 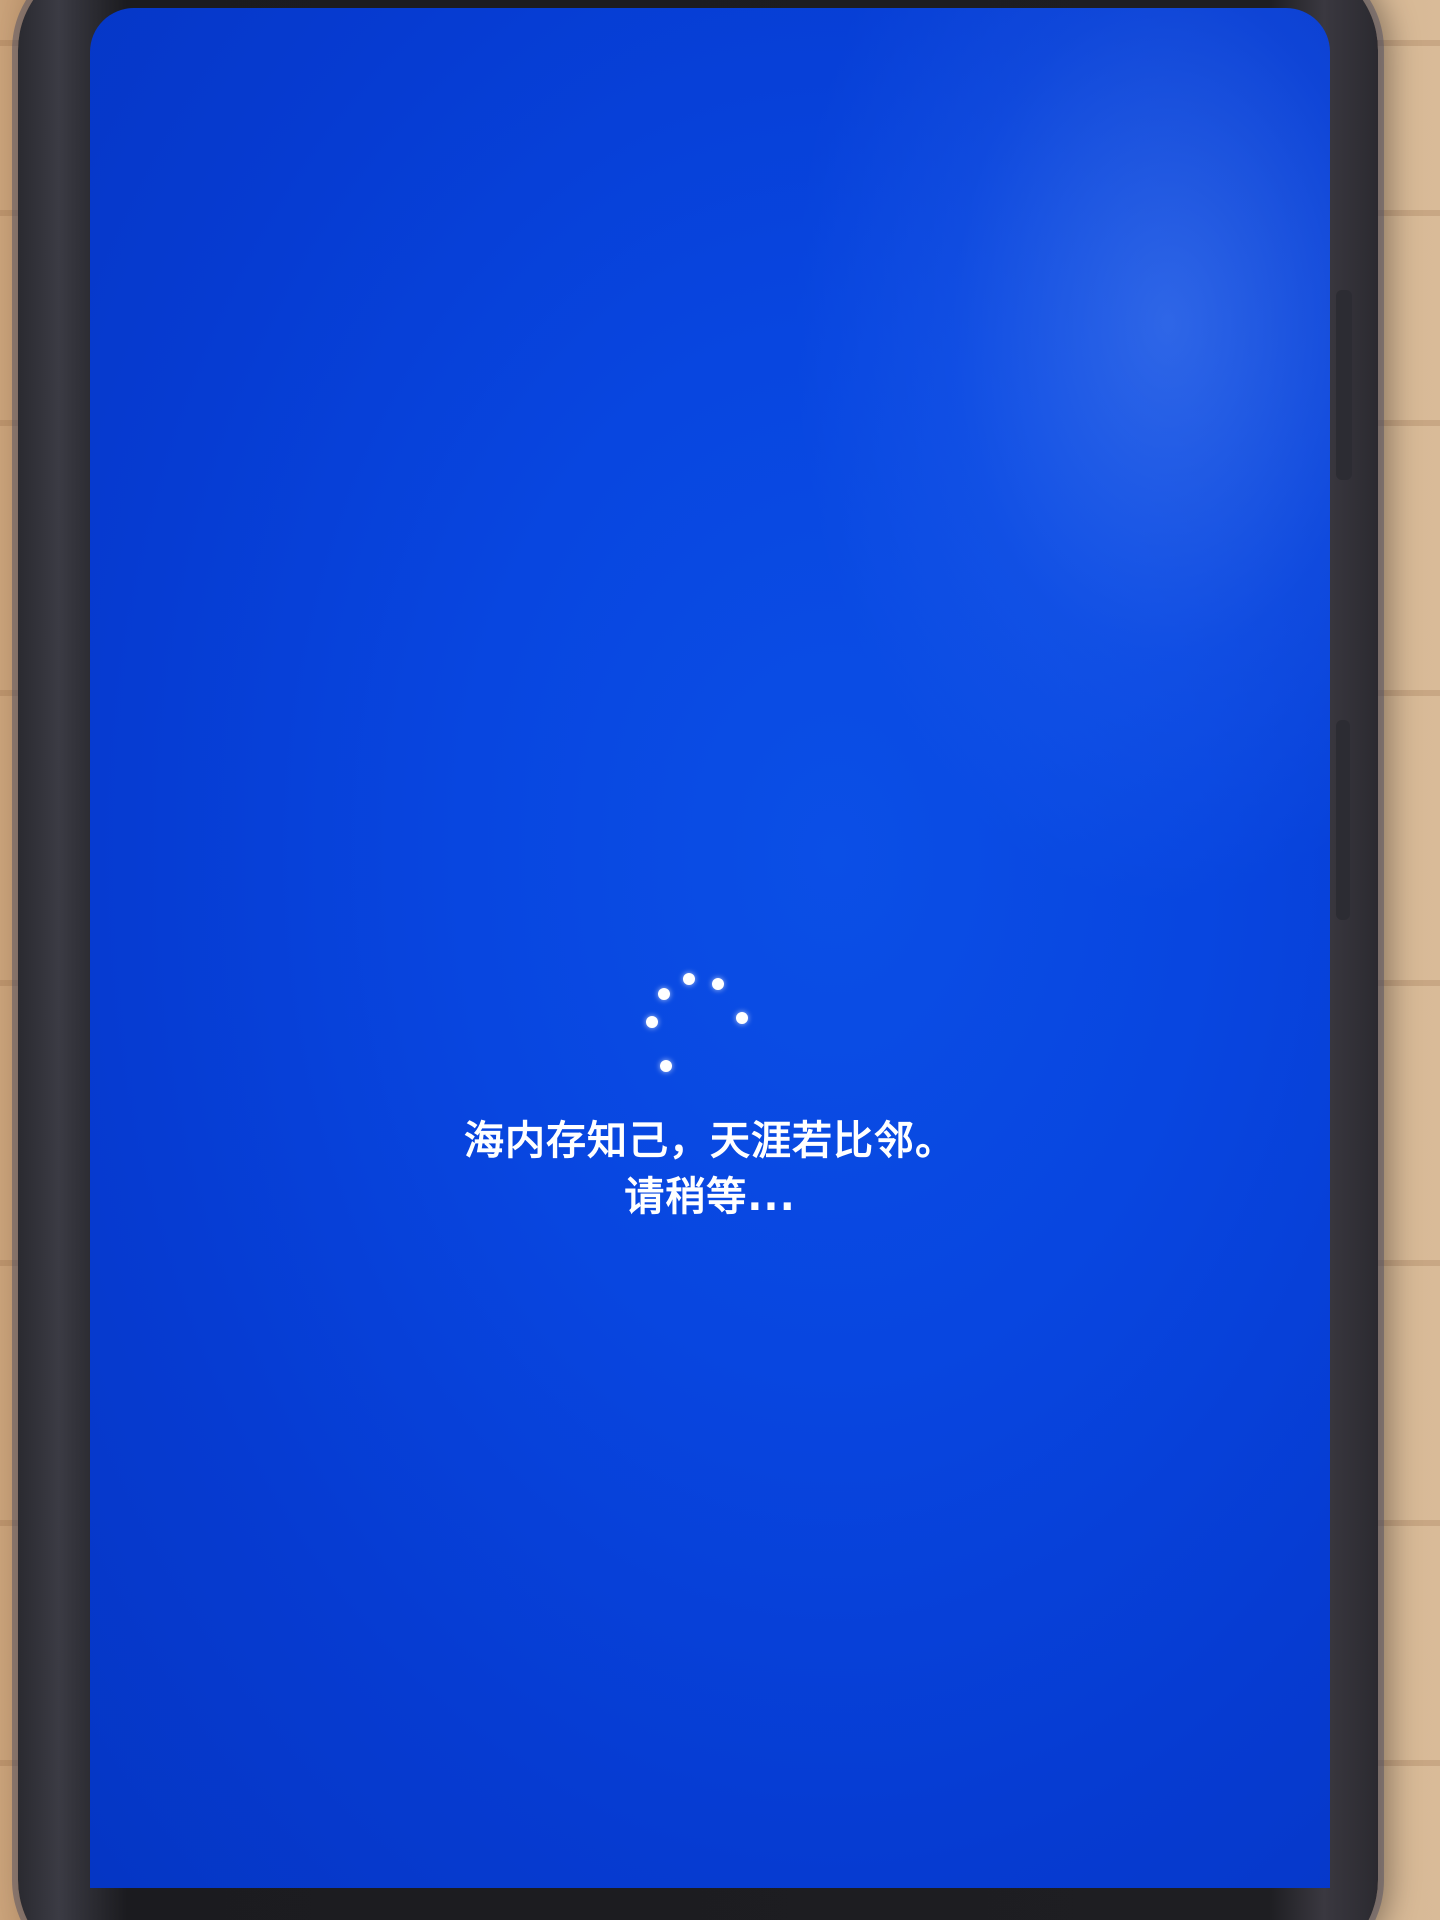 What do you see at coordinates (710, 1141) in the screenshot?
I see `message-quote: 海内存知己，天涯若比邻。` at bounding box center [710, 1141].